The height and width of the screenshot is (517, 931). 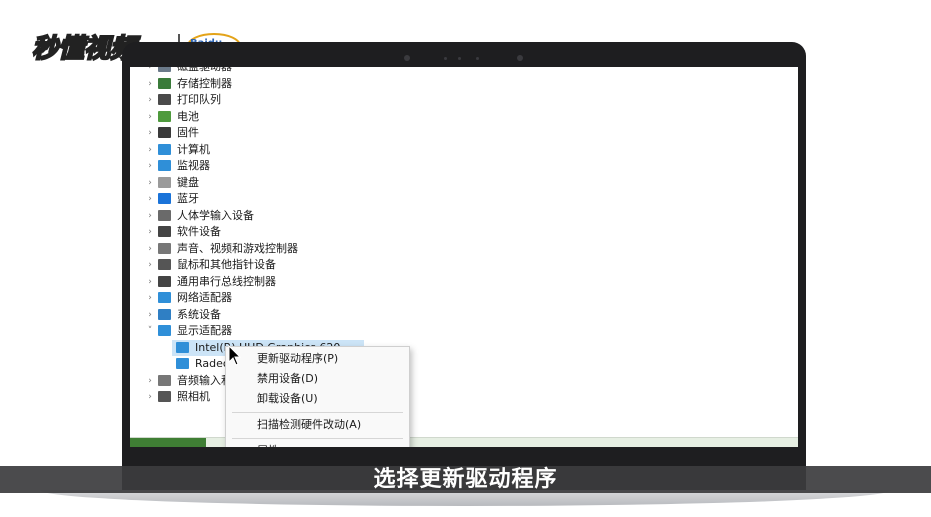 What do you see at coordinates (164, 116) in the screenshot?
I see `battery-icon` at bounding box center [164, 116].